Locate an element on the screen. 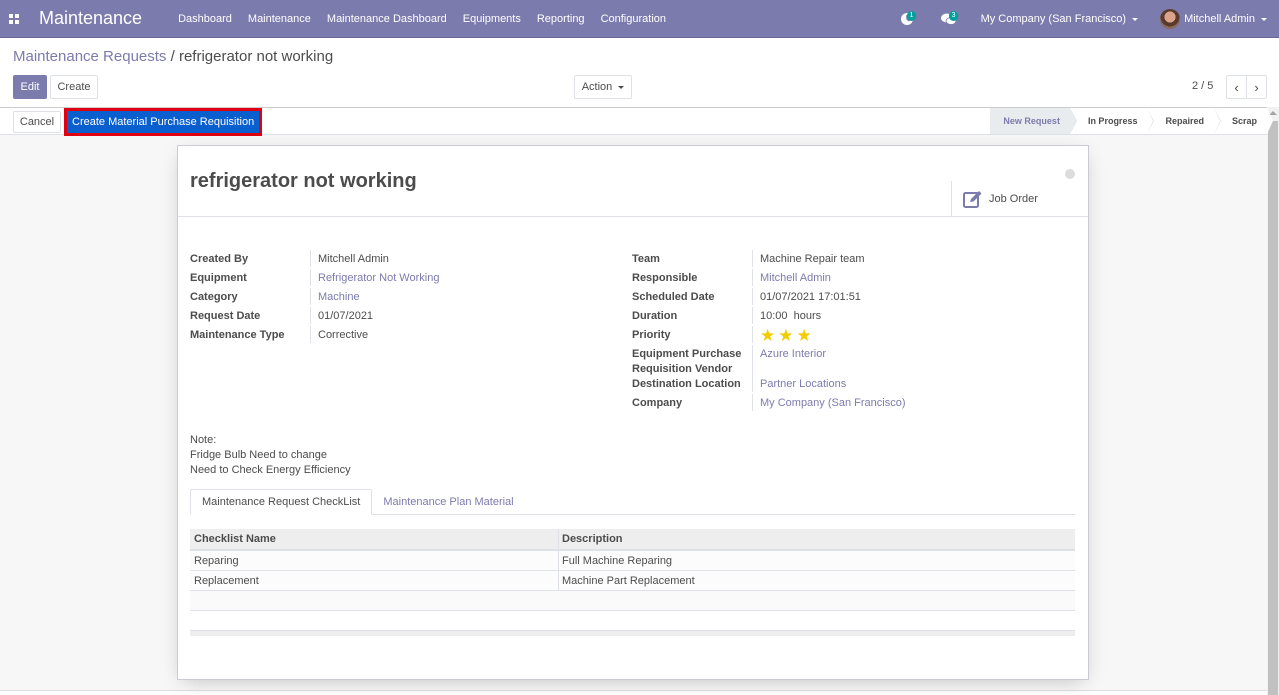 This screenshot has width=1279, height=695. field-label: Scheduled Date is located at coordinates (692, 296).